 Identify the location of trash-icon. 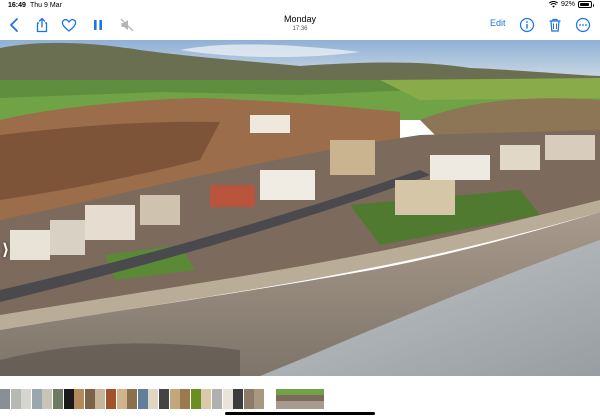
(555, 25).